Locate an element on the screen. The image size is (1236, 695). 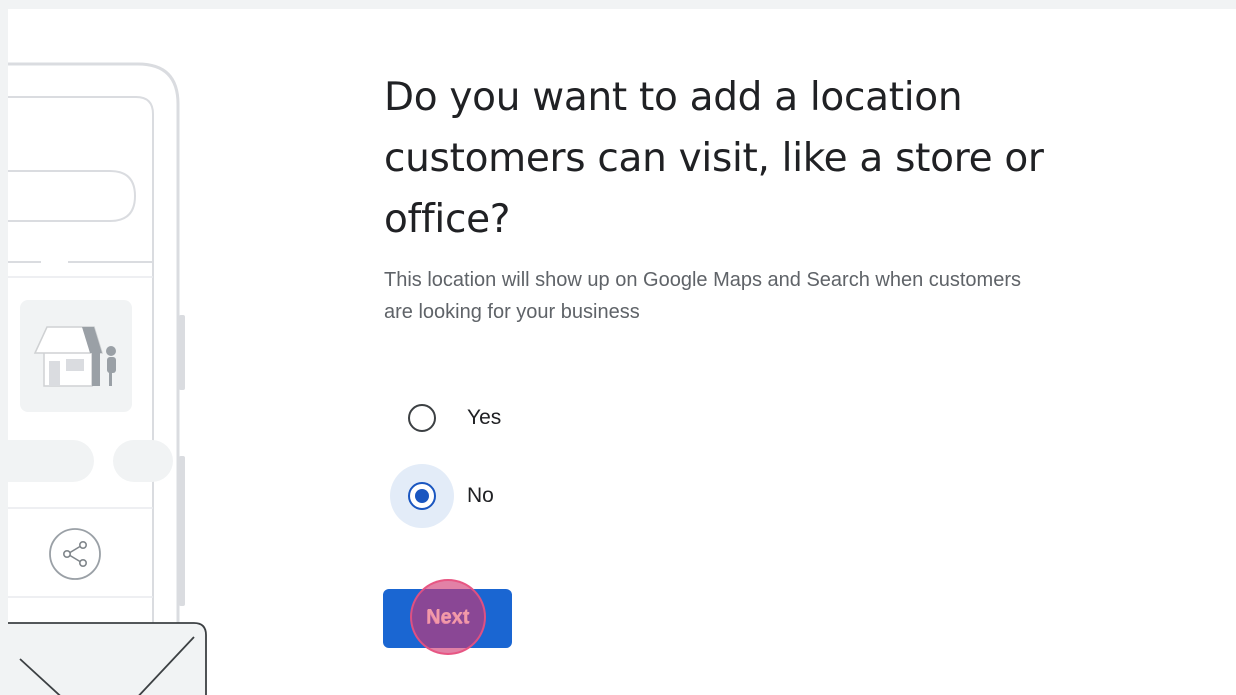
radio-no is located at coordinates (422, 496).